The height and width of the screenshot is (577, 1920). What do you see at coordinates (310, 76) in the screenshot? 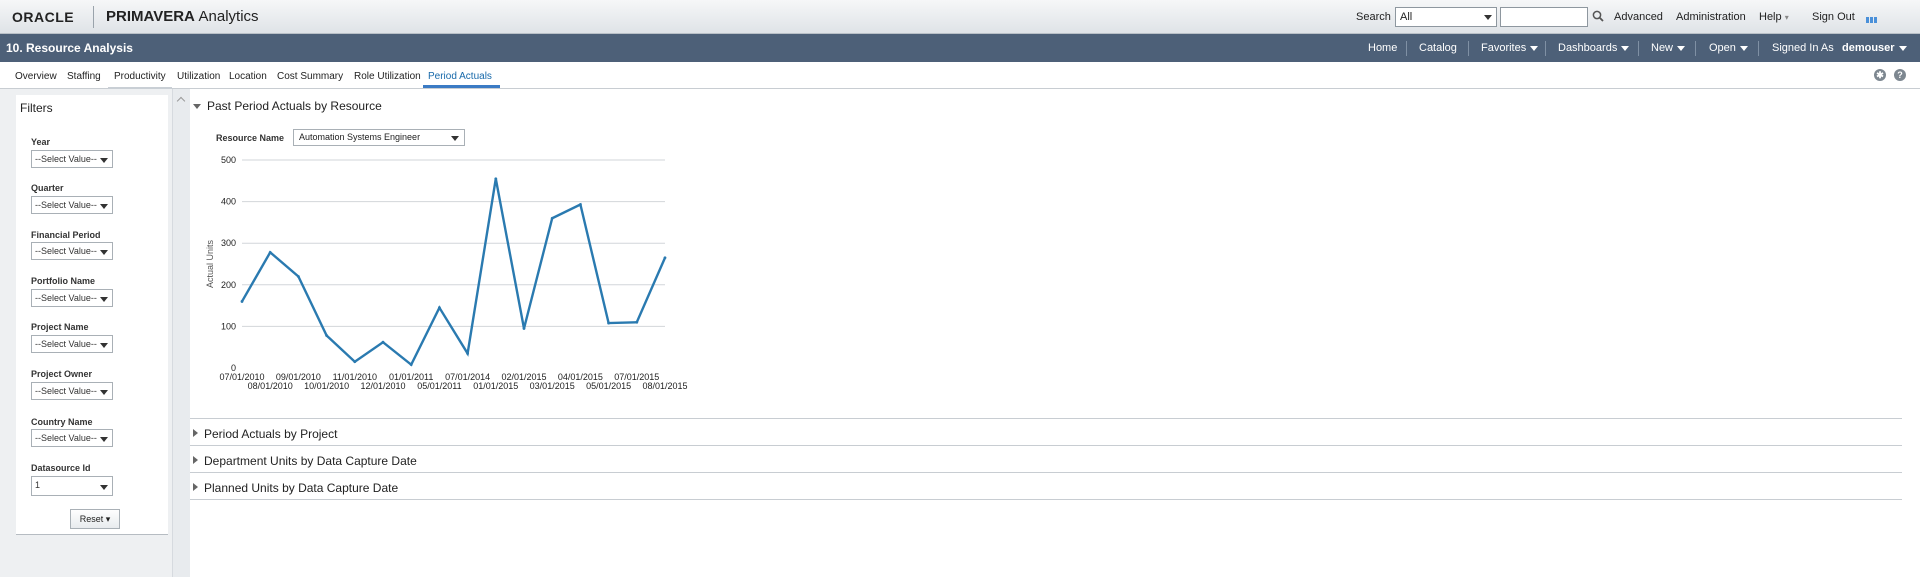
I see `tab-cost-summary: Cost Summary` at bounding box center [310, 76].